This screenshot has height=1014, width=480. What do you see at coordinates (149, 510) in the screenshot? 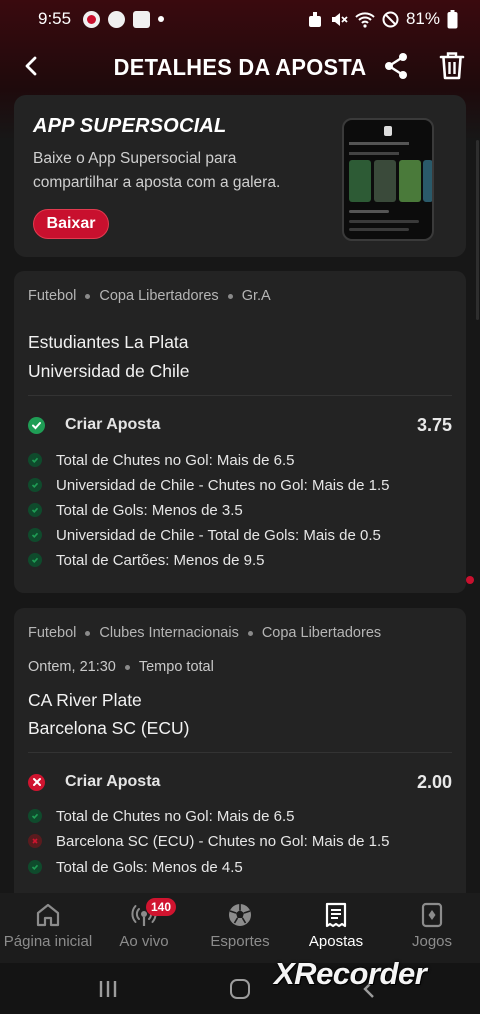
I see `selection-text: Total de Gols: Menos de 3.5` at bounding box center [149, 510].